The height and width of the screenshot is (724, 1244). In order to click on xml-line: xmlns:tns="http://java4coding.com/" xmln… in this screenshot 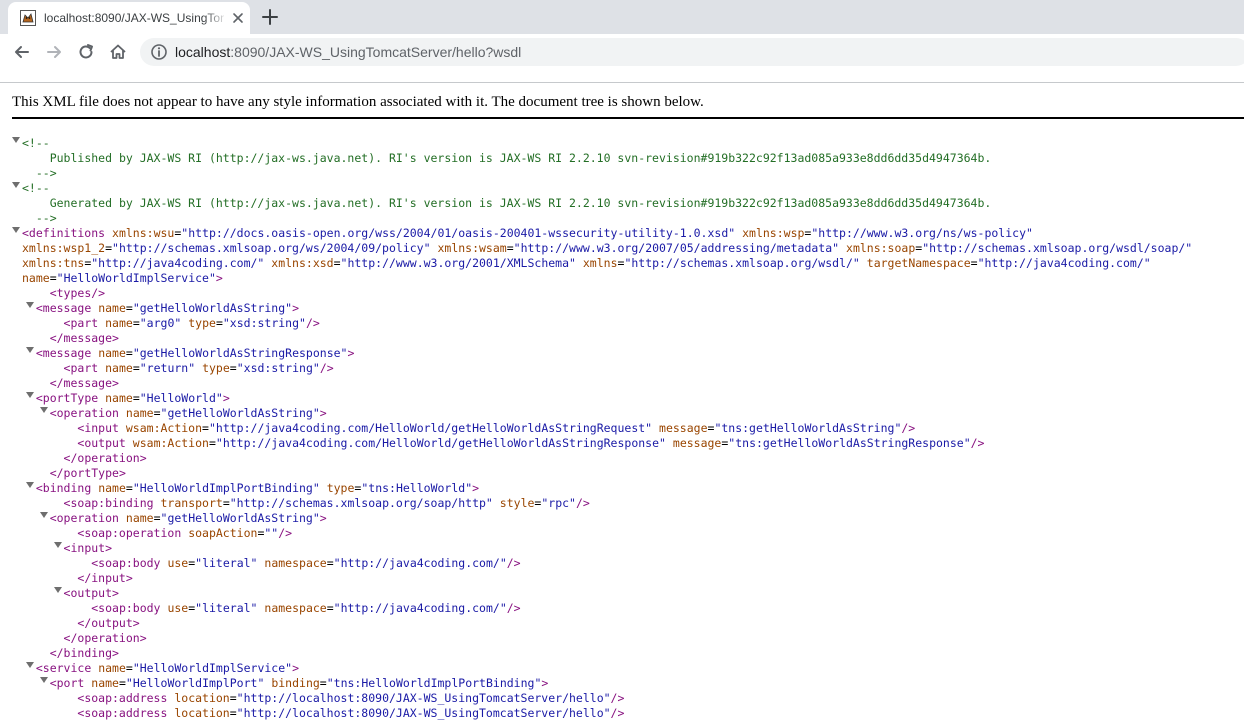, I will do `click(628, 261)`.